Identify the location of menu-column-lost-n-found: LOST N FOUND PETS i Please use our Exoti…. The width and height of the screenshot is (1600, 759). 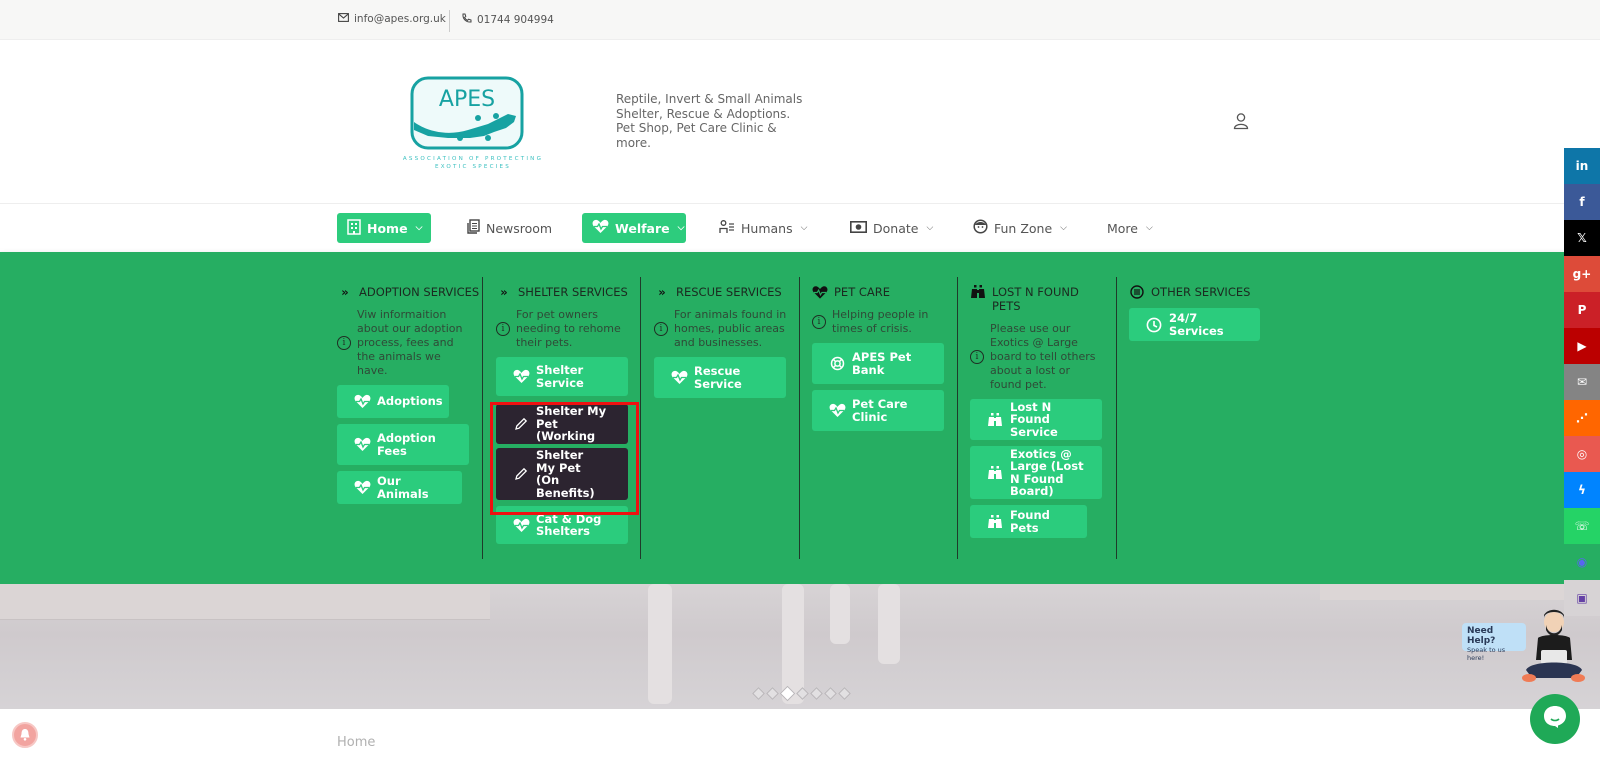
(1043, 418).